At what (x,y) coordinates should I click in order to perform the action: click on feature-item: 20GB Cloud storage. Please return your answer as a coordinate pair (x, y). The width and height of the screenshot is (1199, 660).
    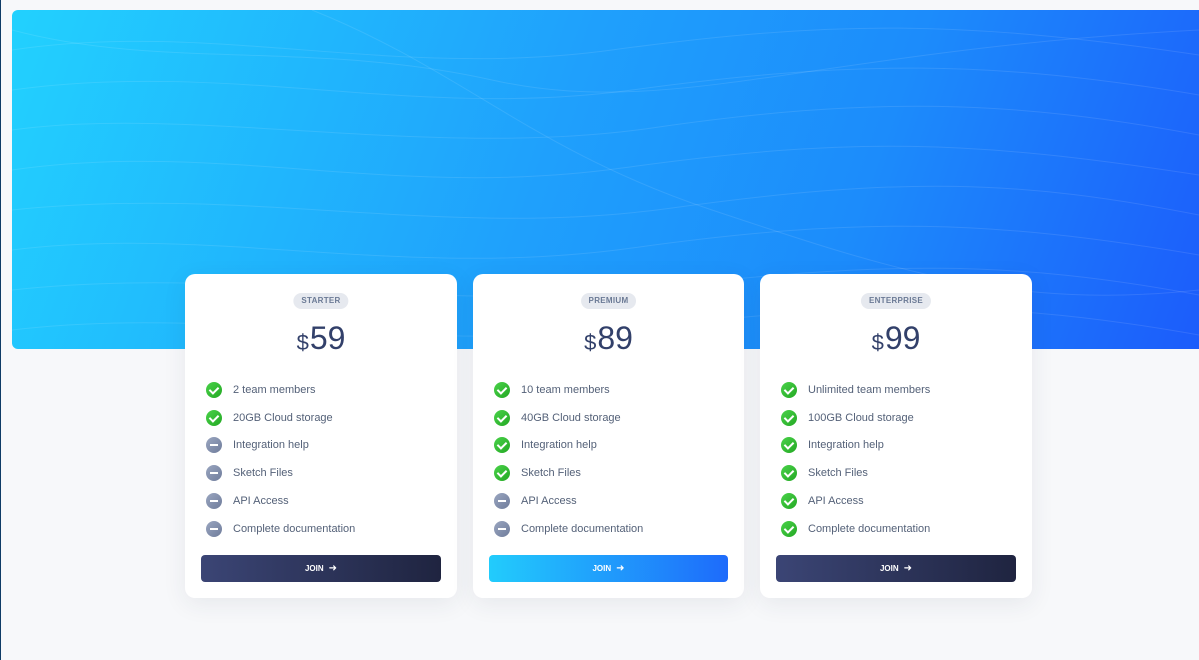
    Looking at the image, I should click on (280, 418).